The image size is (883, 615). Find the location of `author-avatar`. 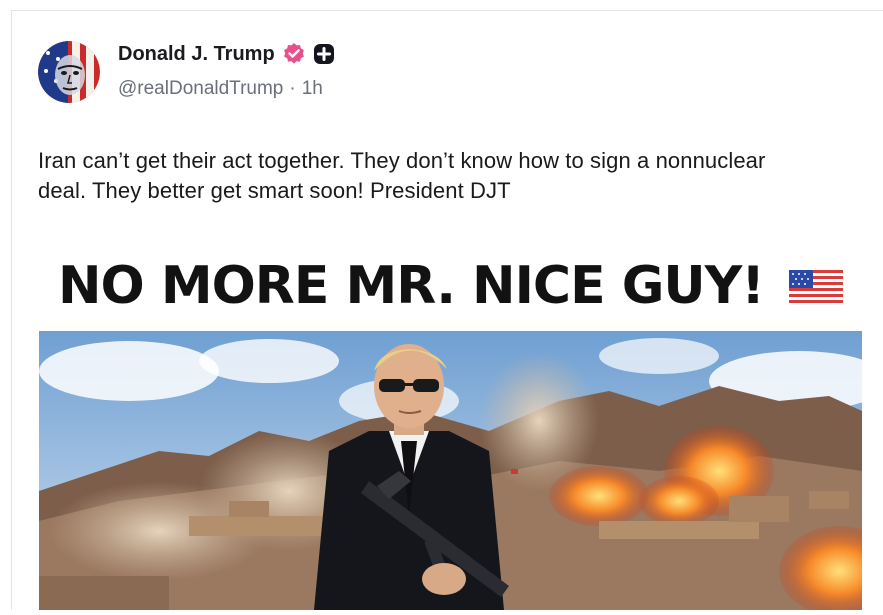

author-avatar is located at coordinates (69, 72).